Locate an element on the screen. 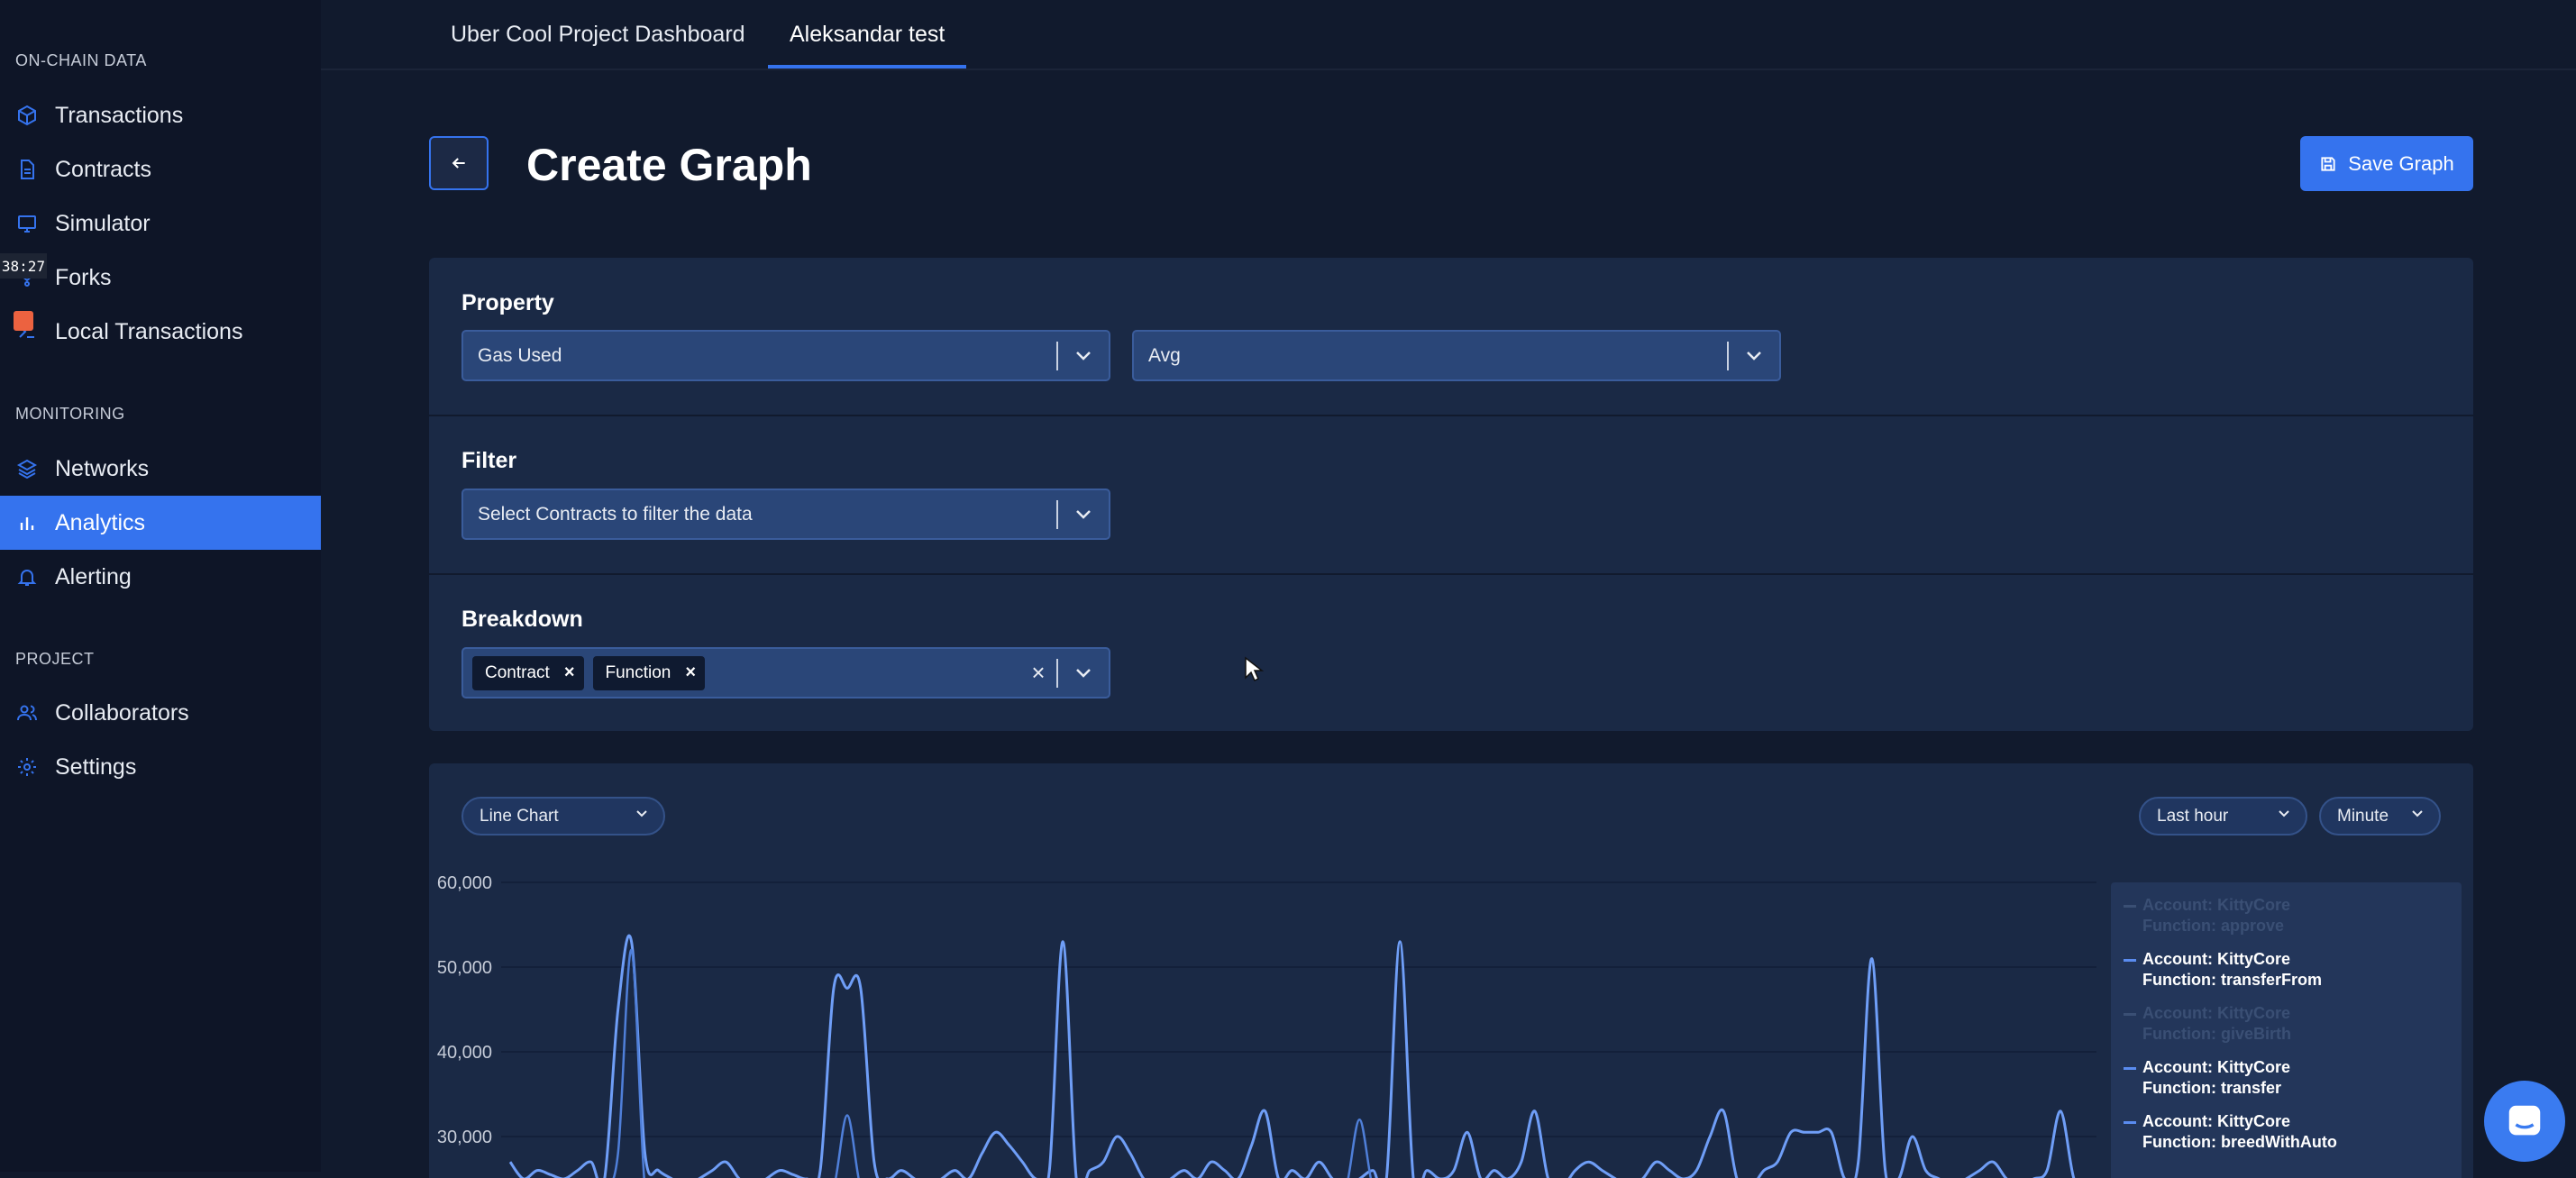 Image resolution: width=2576 pixels, height=1178 pixels. legend-item: Account: KittyCore Function: giveBirth is located at coordinates (2207, 1024).